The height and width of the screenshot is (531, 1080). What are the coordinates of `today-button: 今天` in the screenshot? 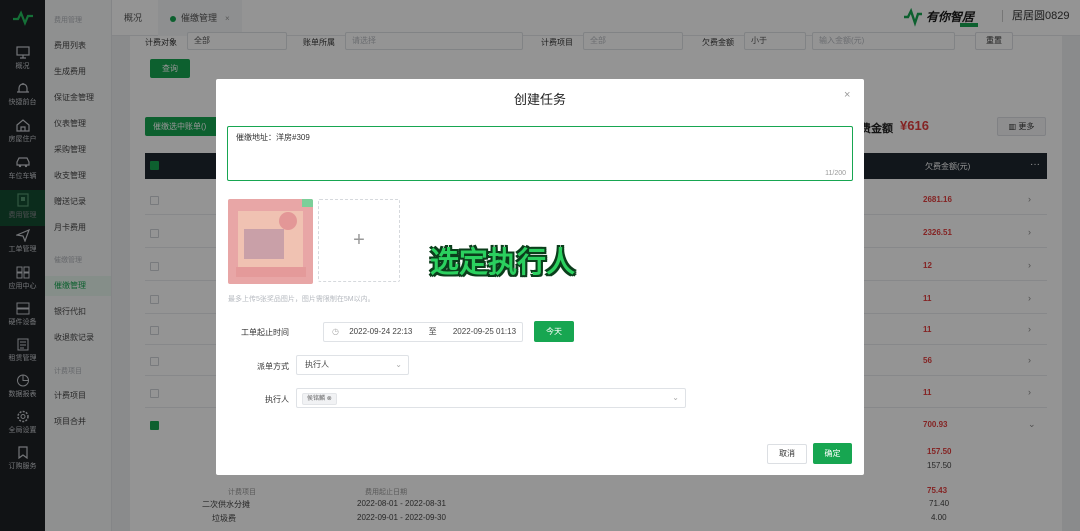 It's located at (554, 331).